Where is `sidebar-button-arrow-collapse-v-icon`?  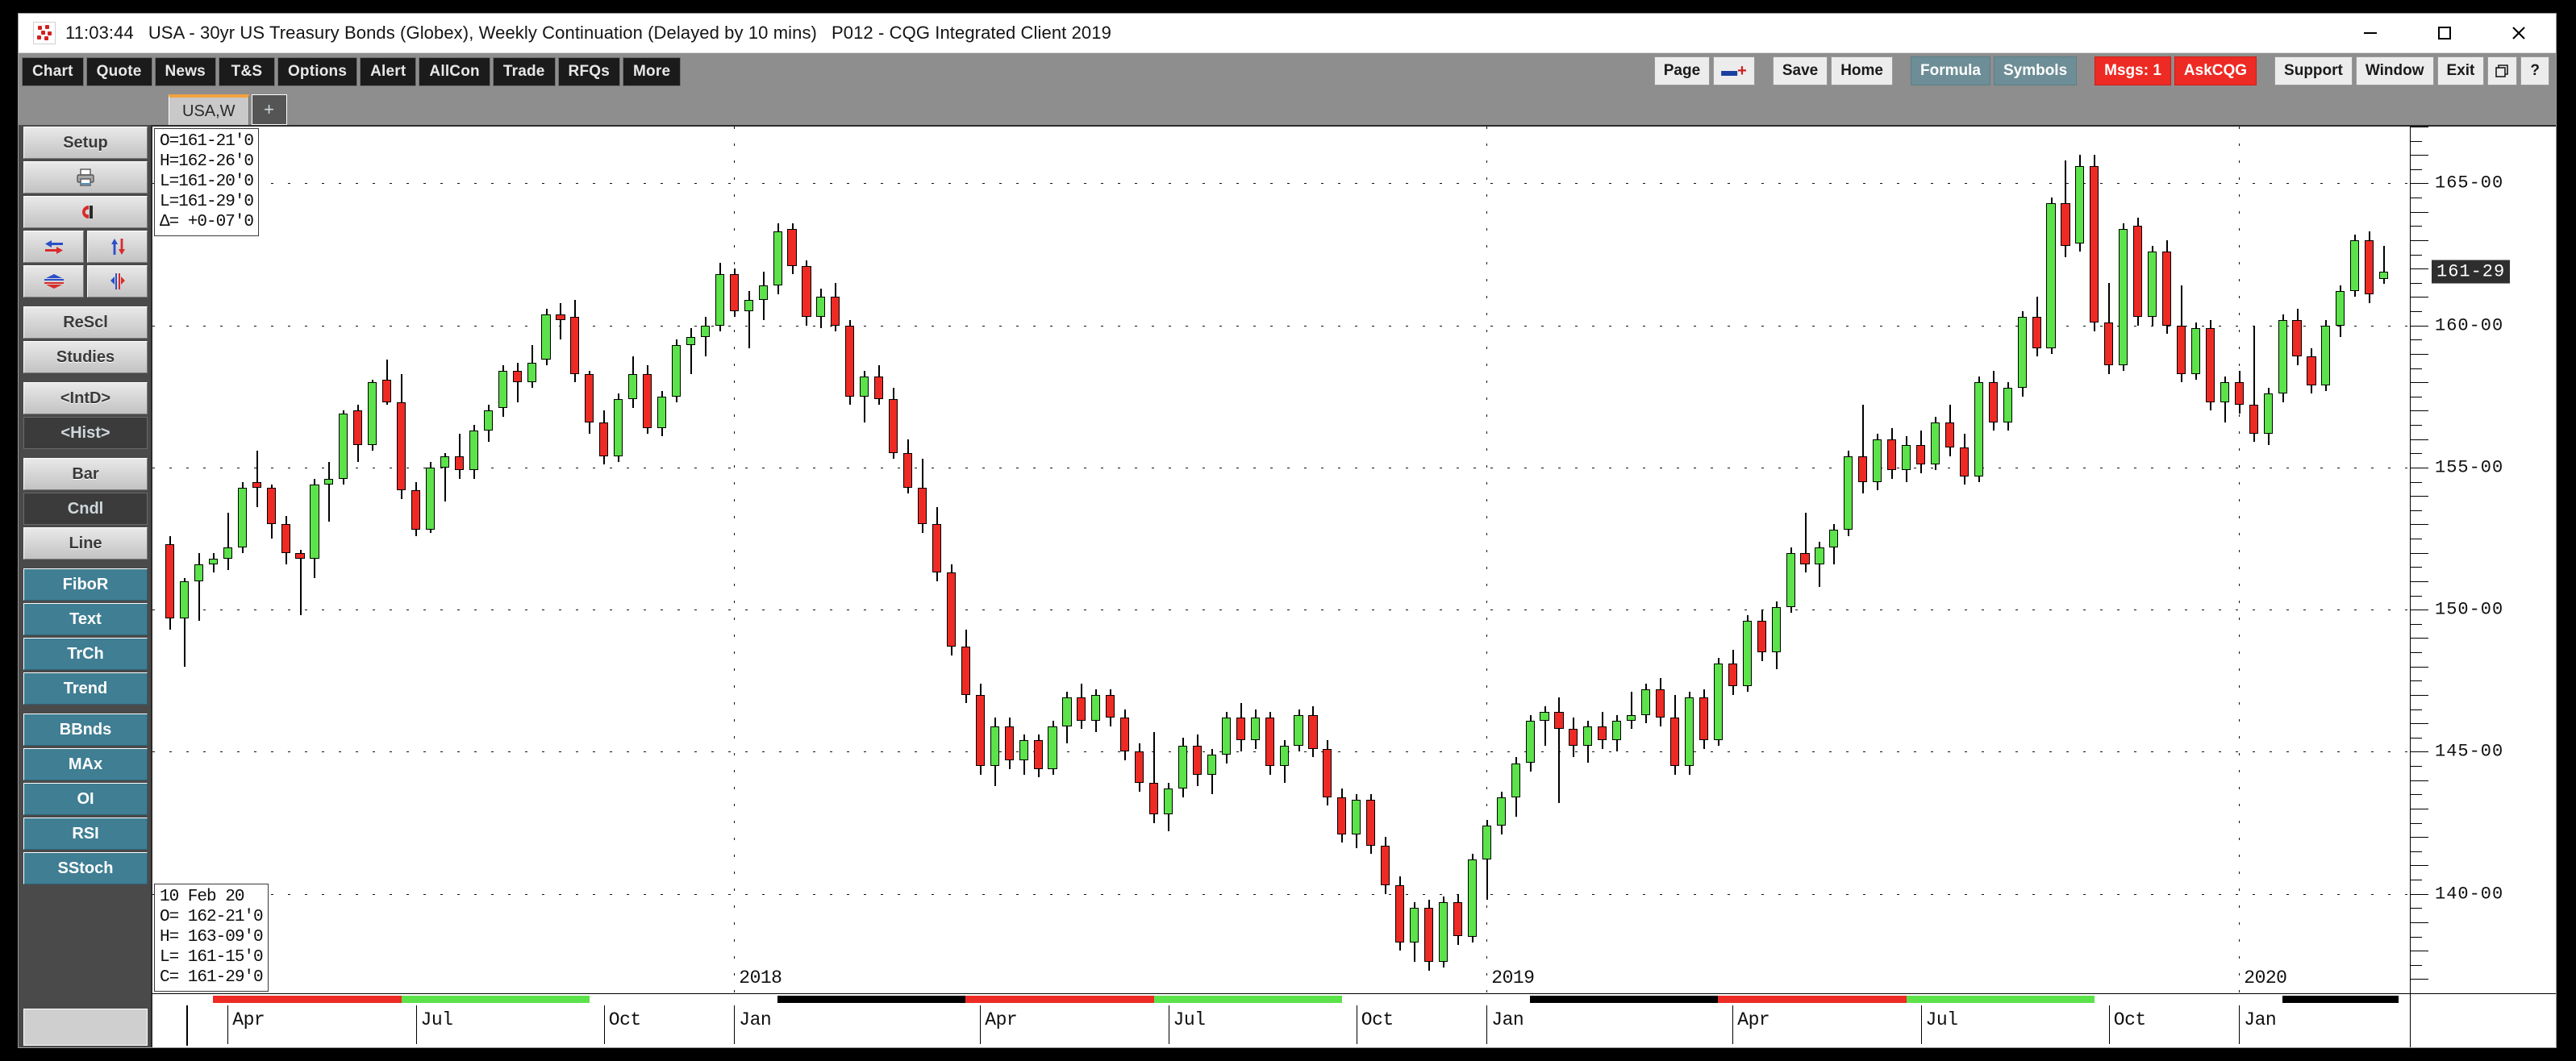 sidebar-button-arrow-collapse-v-icon is located at coordinates (117, 281).